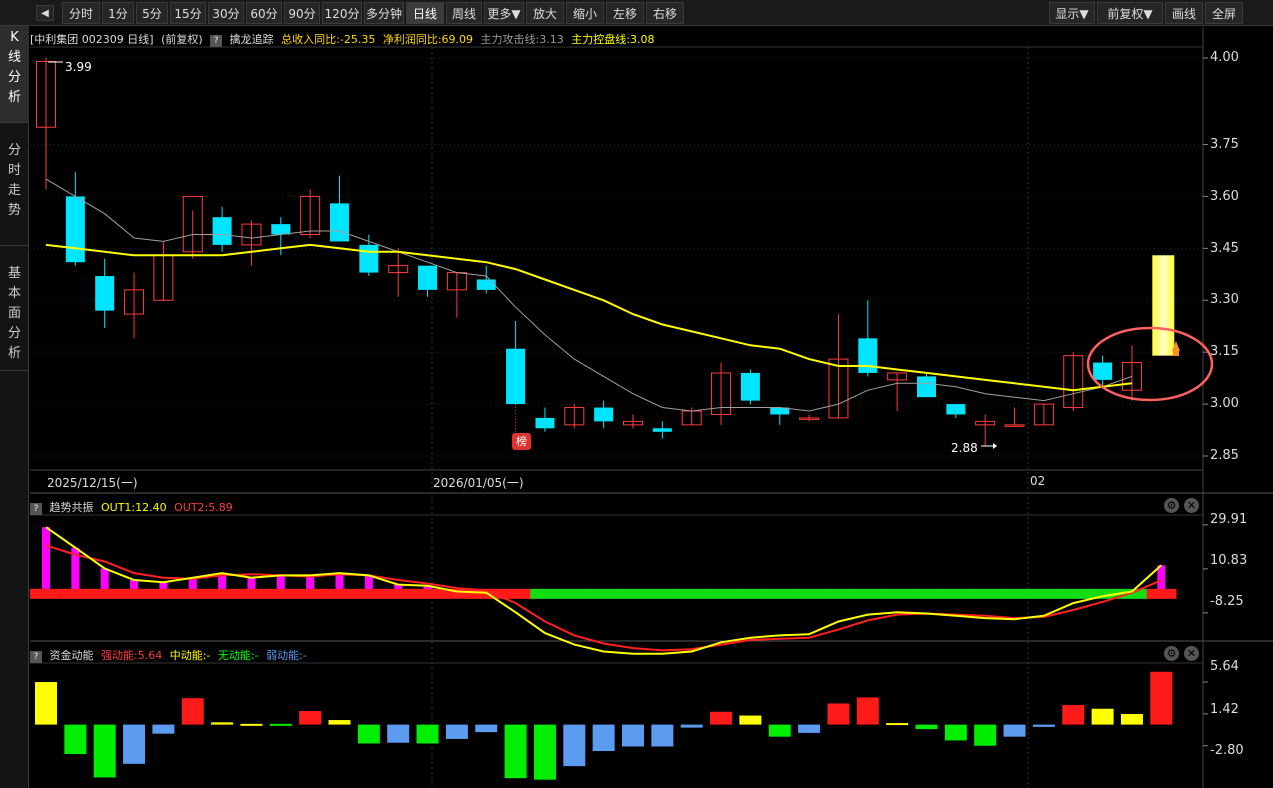  What do you see at coordinates (1038, 481) in the screenshot?
I see `date-label: 02` at bounding box center [1038, 481].